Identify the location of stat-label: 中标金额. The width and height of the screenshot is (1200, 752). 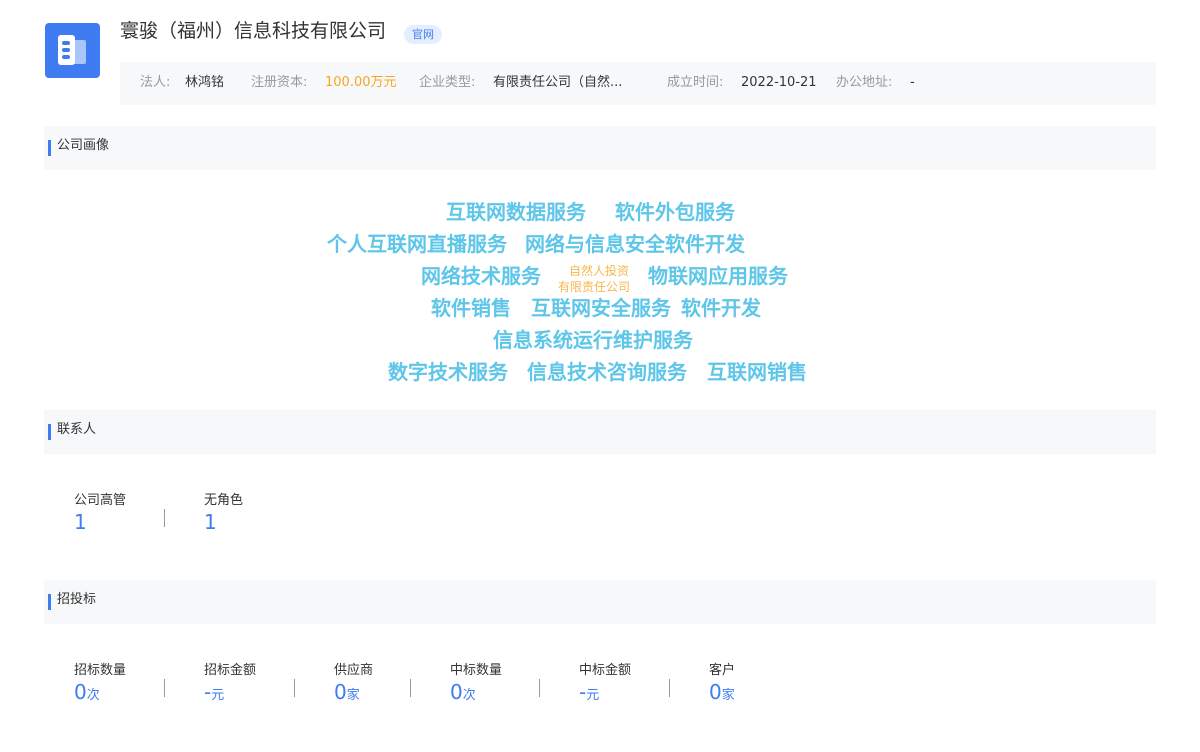
(605, 670).